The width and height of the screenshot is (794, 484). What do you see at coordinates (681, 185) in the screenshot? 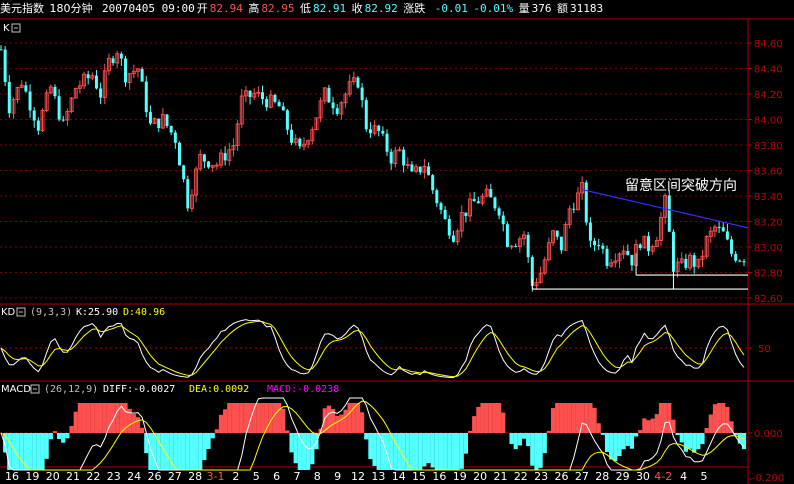
I see `annotation-text: 留意区间突破方向` at bounding box center [681, 185].